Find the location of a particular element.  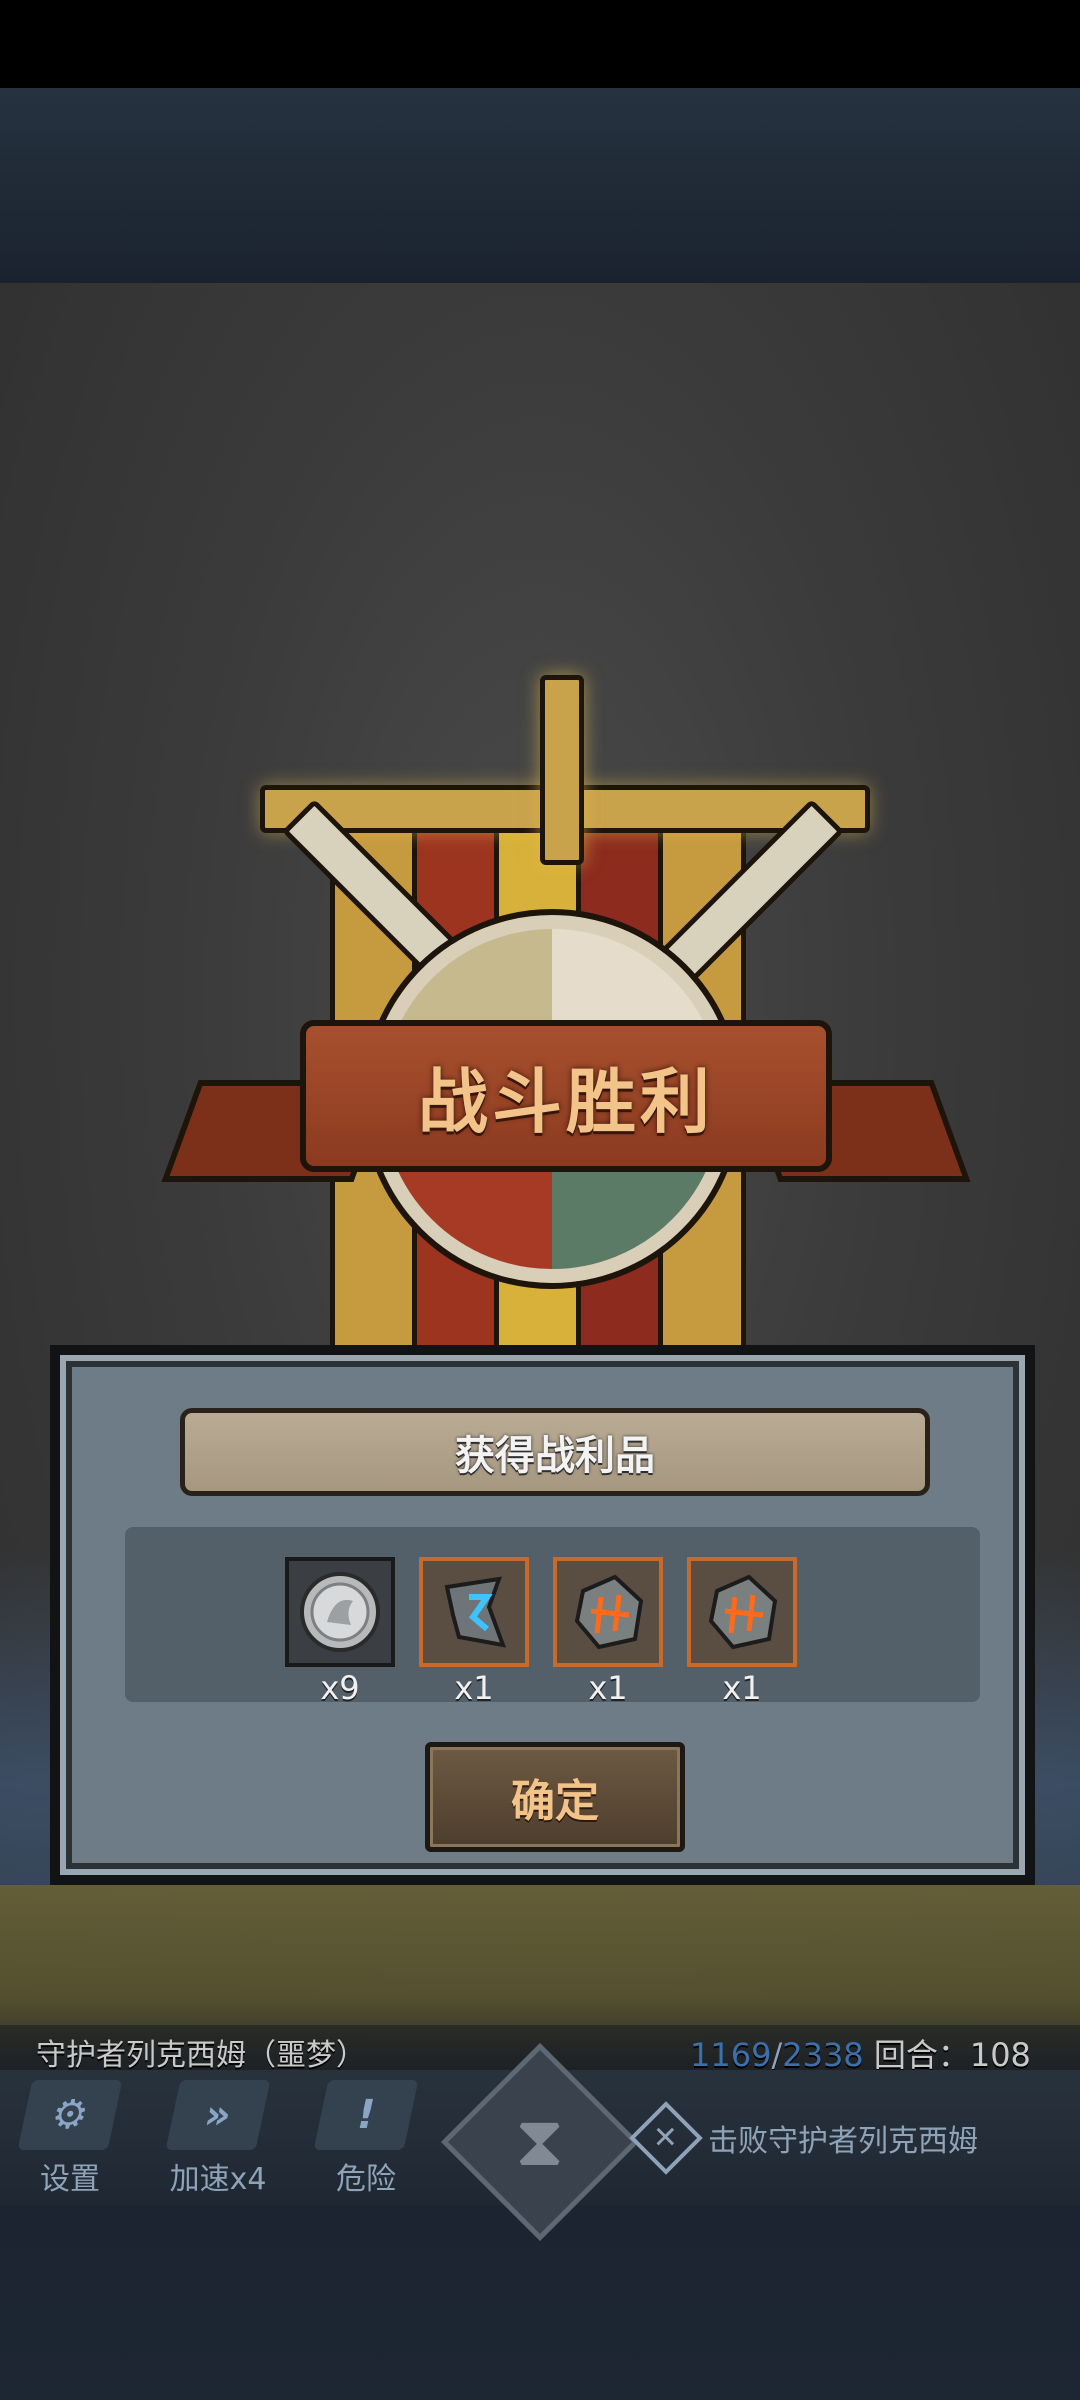

banner-pole is located at coordinates (562, 770).